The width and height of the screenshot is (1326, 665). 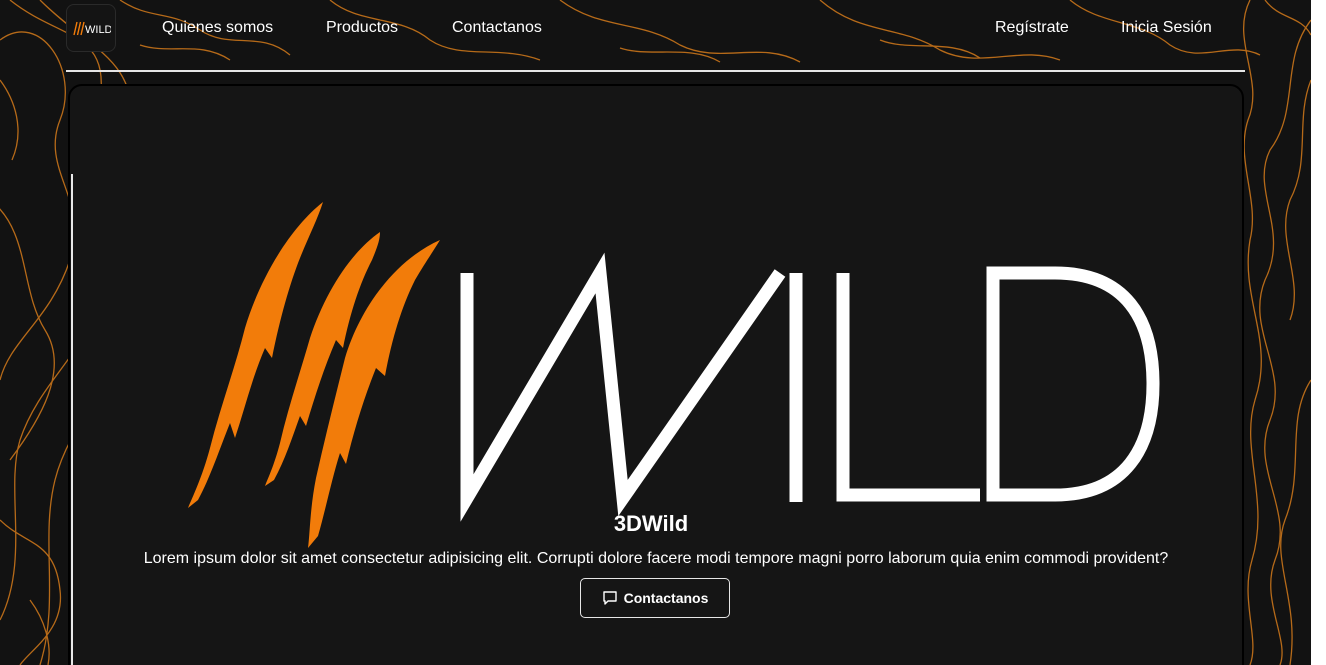 I want to click on chat-bubble-icon, so click(x=609, y=598).